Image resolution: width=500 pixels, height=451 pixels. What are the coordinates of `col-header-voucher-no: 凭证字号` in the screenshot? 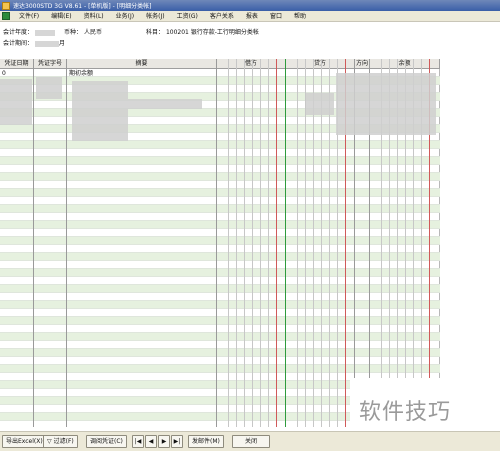 It's located at (50, 63).